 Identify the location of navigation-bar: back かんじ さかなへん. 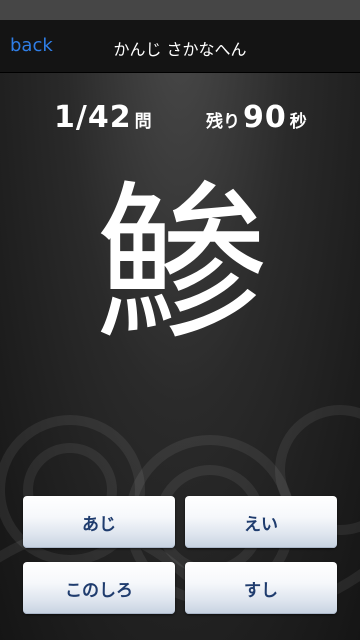
(180, 46).